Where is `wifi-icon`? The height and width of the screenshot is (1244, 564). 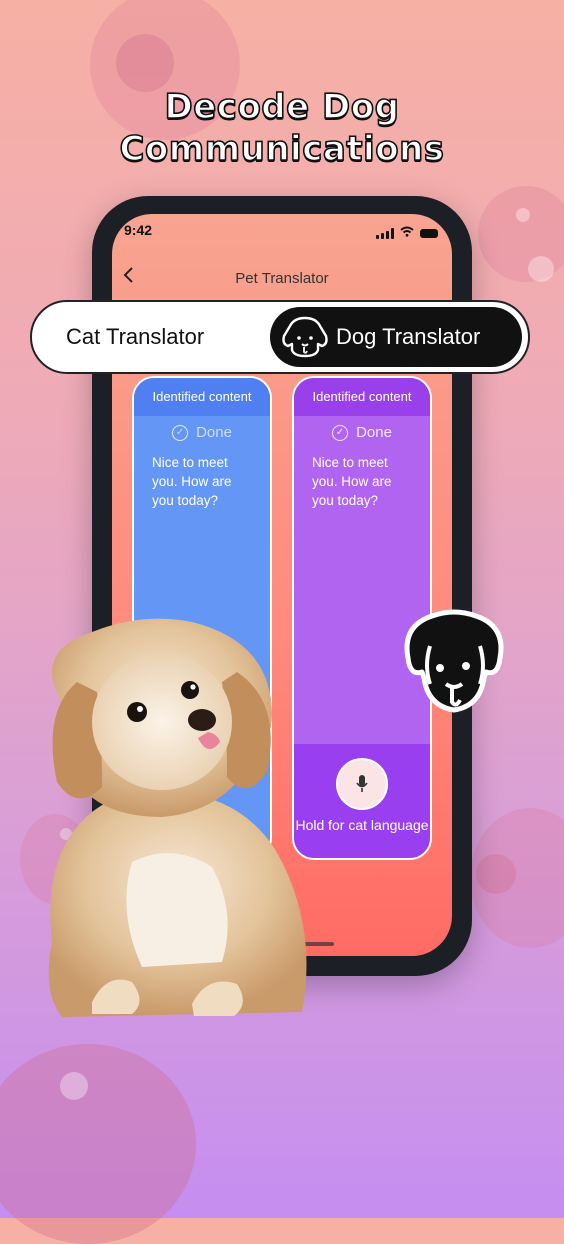 wifi-icon is located at coordinates (407, 233).